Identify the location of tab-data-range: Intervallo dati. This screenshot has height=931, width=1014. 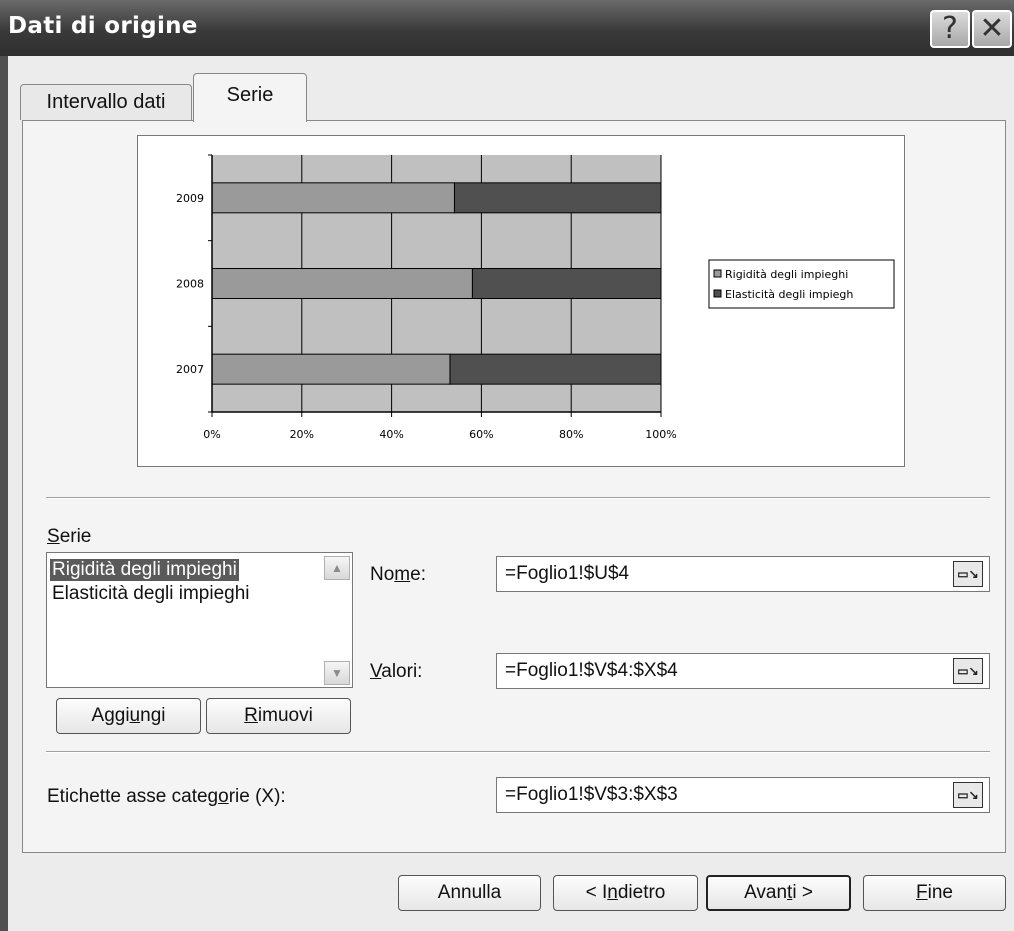
(106, 102).